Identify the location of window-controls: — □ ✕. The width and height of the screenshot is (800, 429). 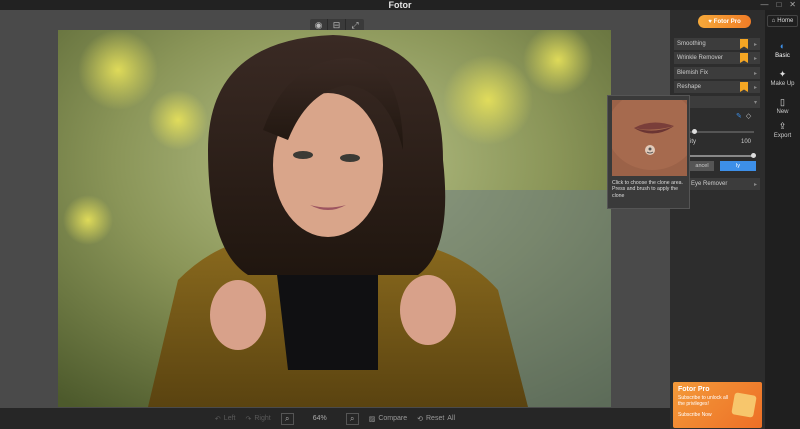
(778, 5).